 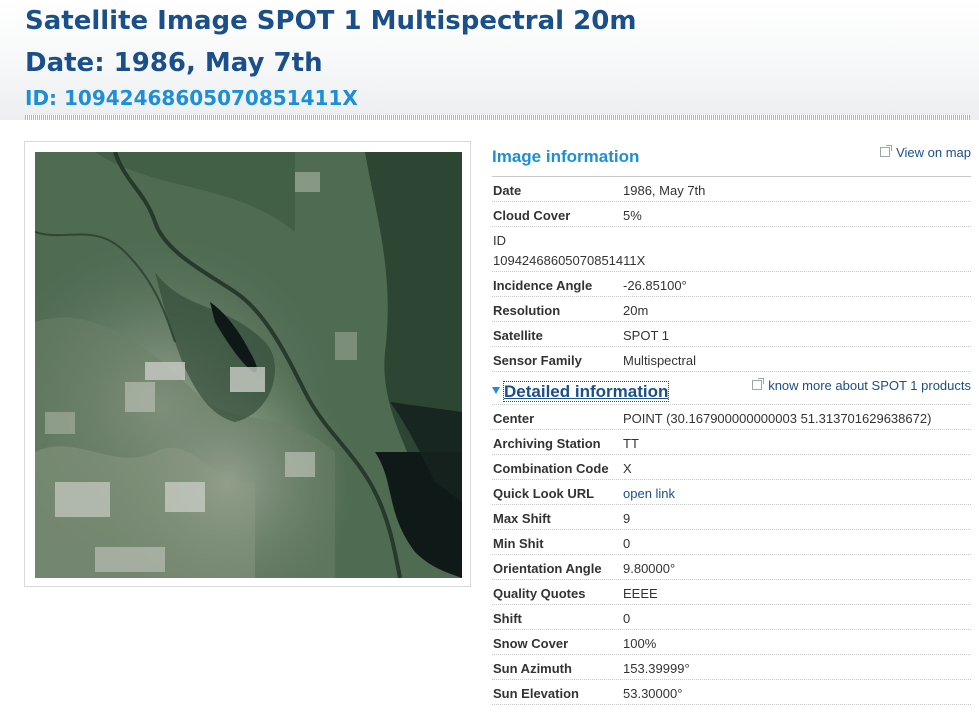 What do you see at coordinates (191, 98) in the screenshot?
I see `image-id-heading: ID: 1094246860507085141​1X` at bounding box center [191, 98].